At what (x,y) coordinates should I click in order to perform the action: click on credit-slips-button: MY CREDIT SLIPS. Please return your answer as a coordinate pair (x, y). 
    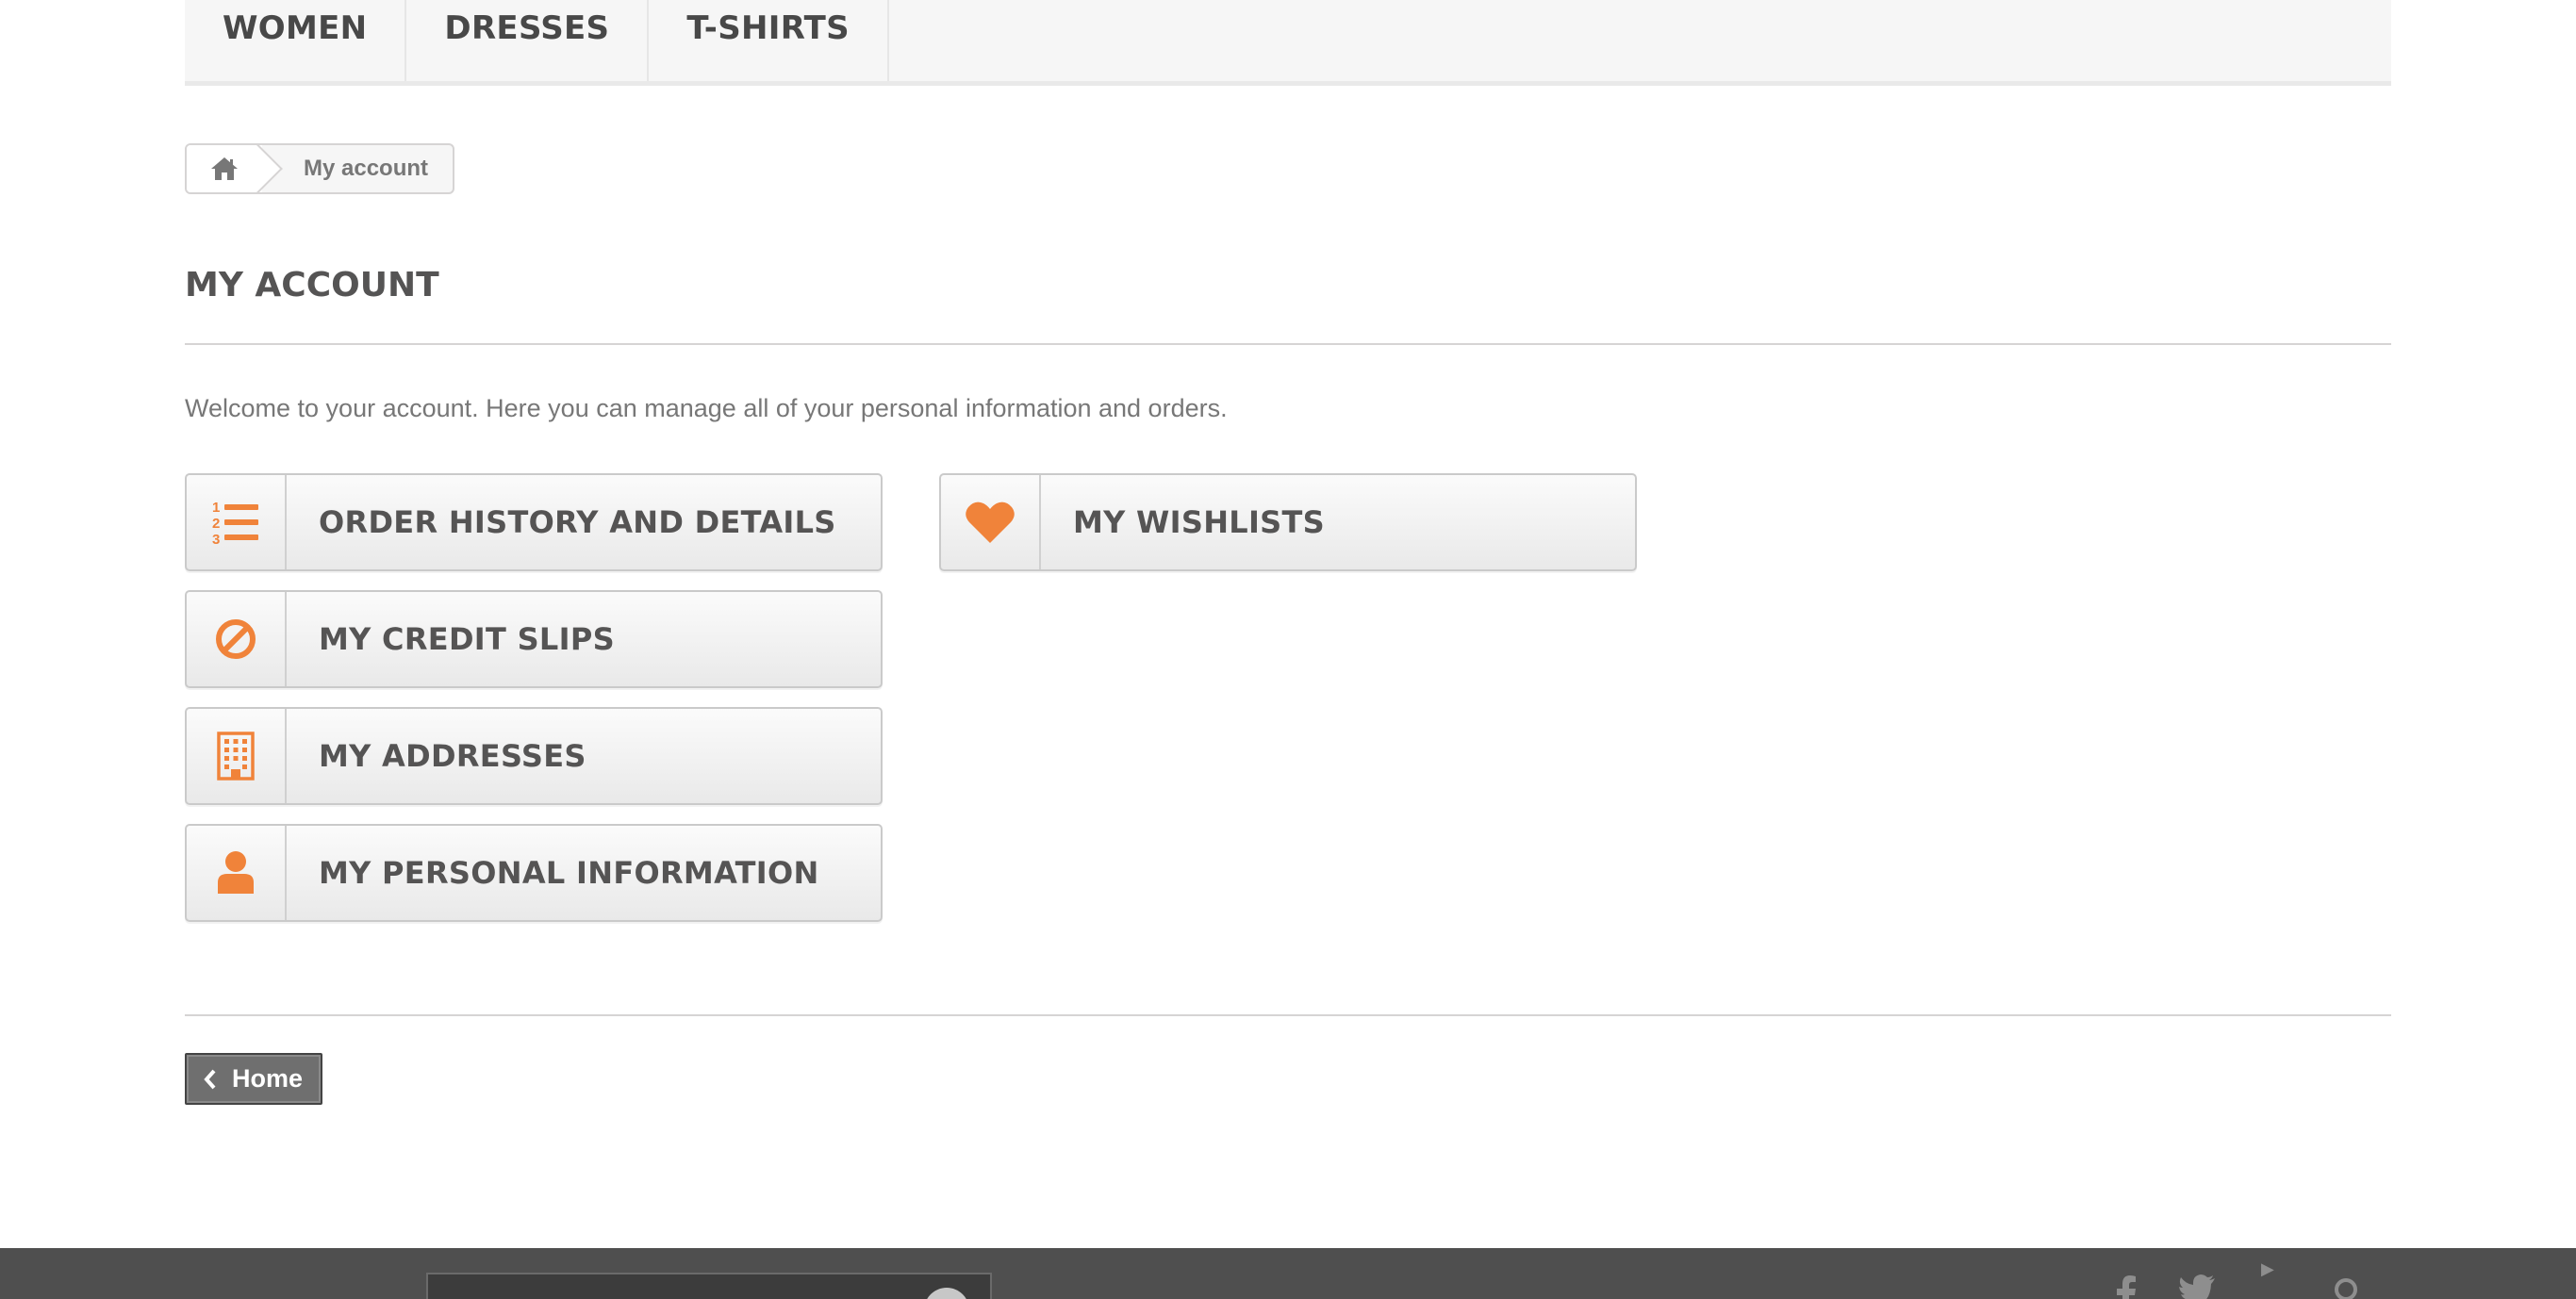
    Looking at the image, I should click on (534, 639).